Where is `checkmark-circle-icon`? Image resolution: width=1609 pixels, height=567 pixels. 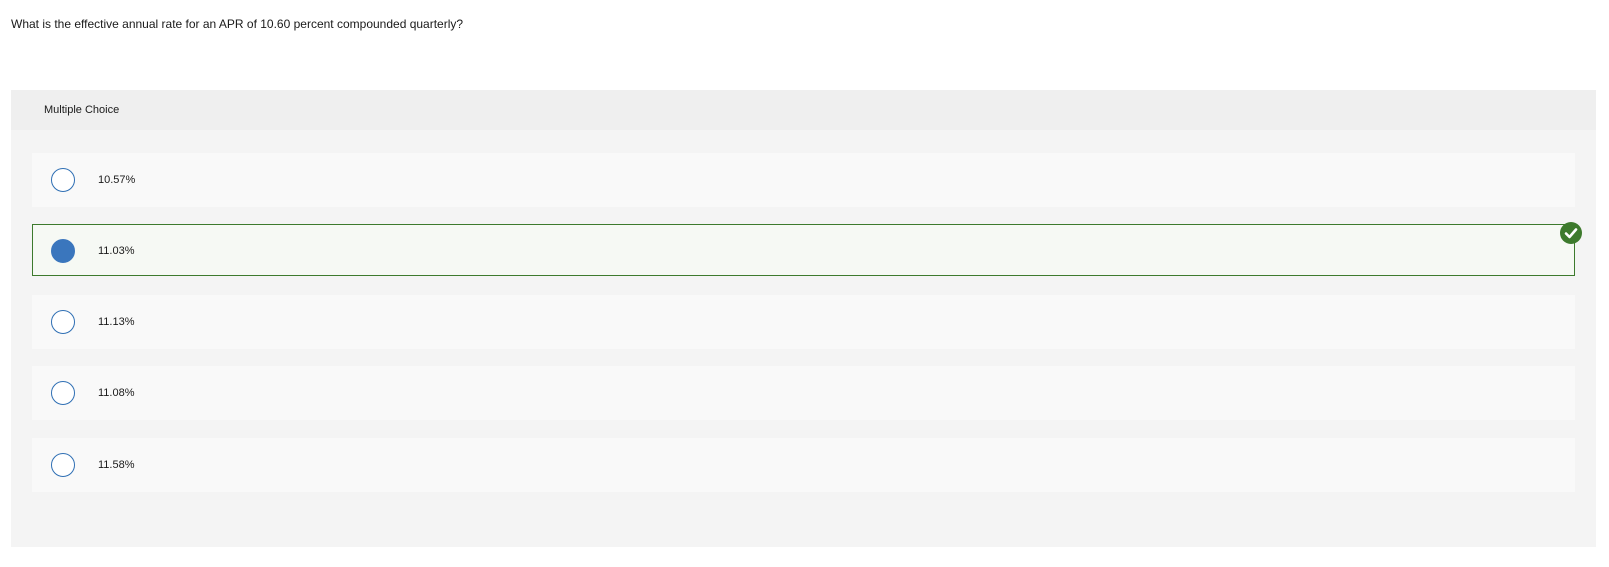
checkmark-circle-icon is located at coordinates (1571, 233).